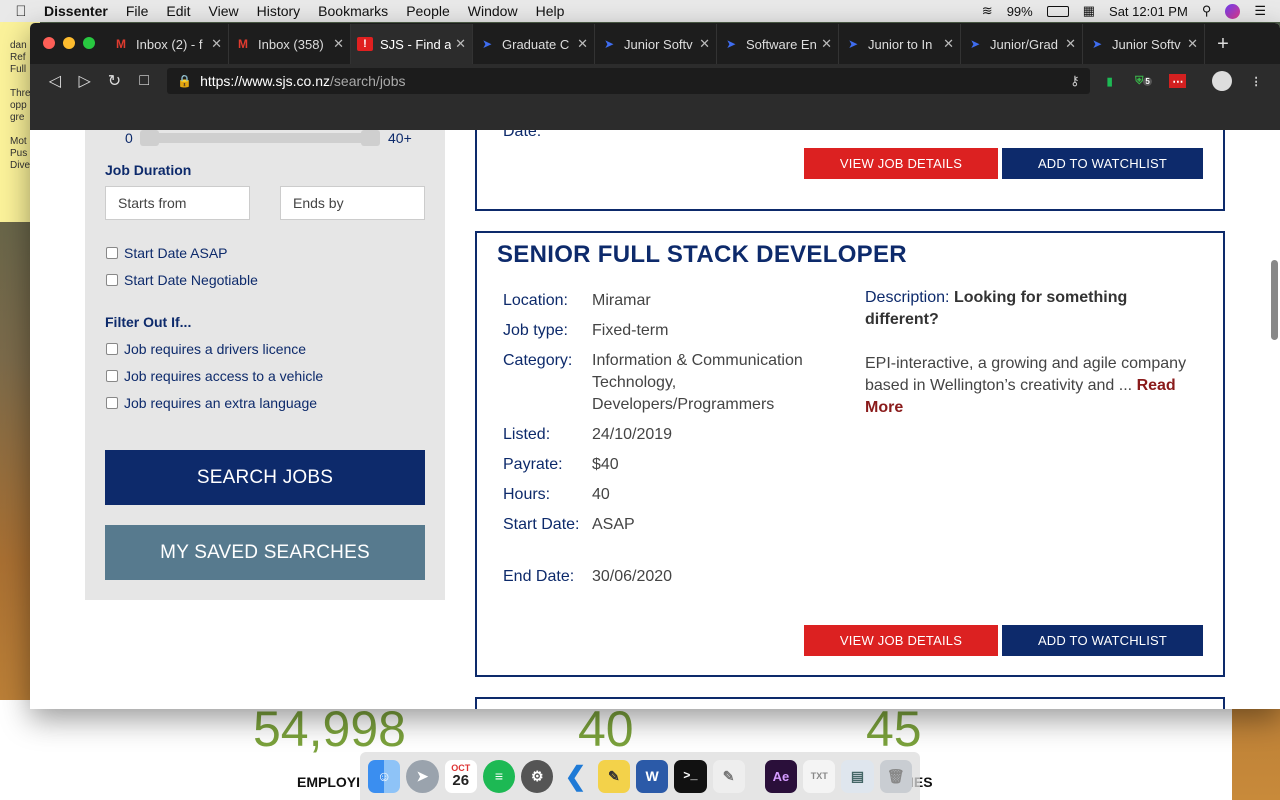  Describe the element at coordinates (656, 44) in the screenshot. I see `tab-junior-software: ➤ Junior Softv ✕` at that location.